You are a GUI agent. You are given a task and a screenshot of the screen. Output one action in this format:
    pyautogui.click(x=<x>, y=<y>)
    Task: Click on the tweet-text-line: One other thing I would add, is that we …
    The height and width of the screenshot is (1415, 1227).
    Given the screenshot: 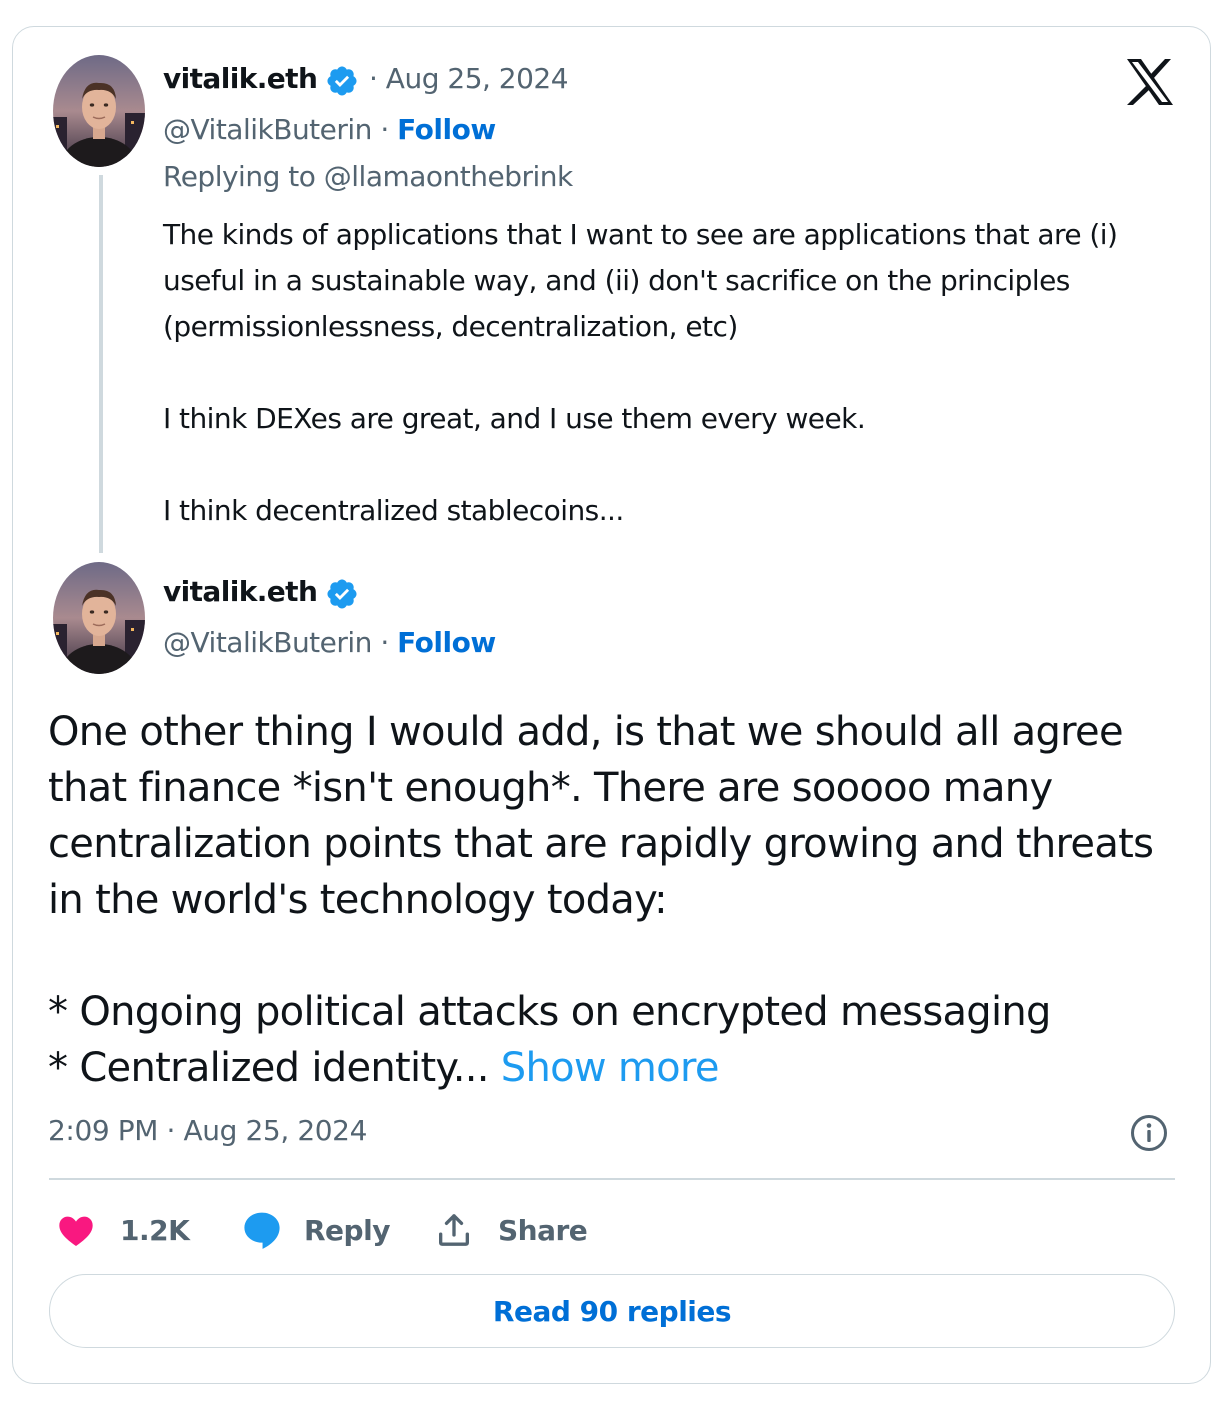 What is the action you would take?
    pyautogui.click(x=586, y=732)
    